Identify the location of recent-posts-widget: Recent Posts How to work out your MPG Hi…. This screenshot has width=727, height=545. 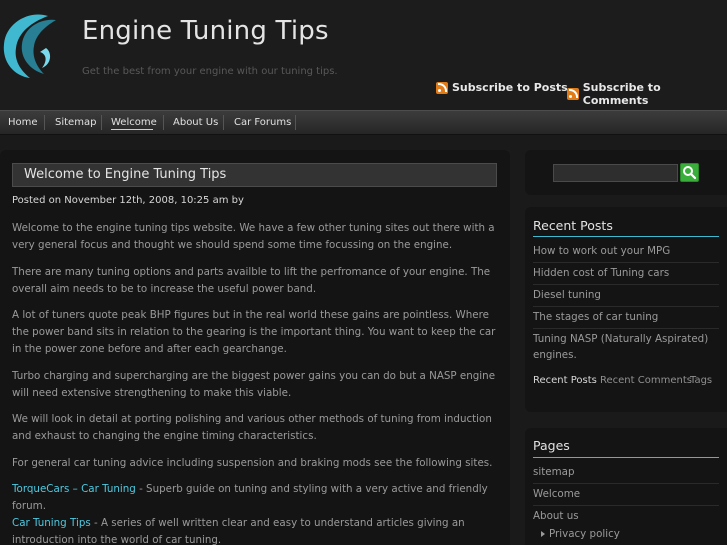
(626, 309).